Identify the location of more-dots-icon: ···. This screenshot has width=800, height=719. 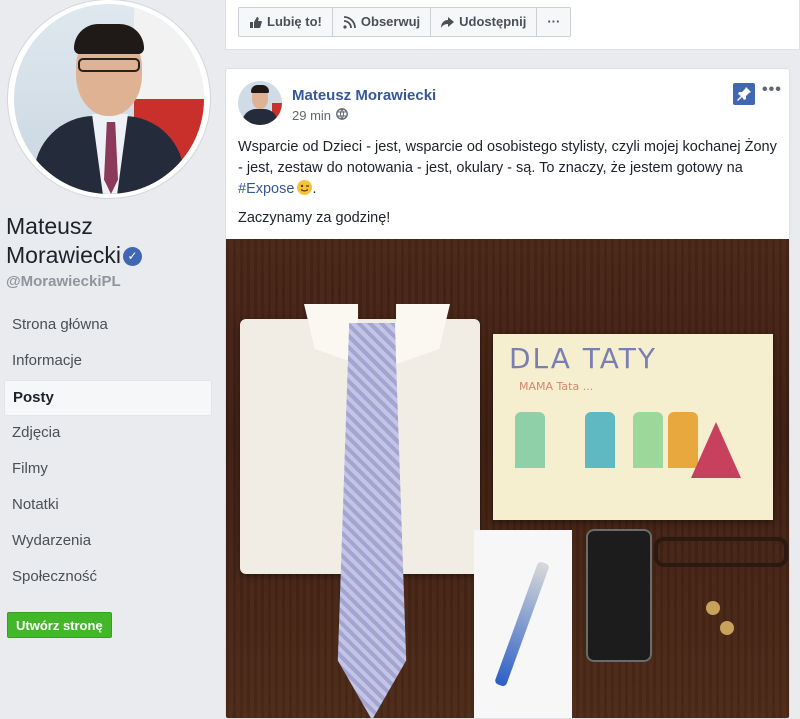
(554, 21).